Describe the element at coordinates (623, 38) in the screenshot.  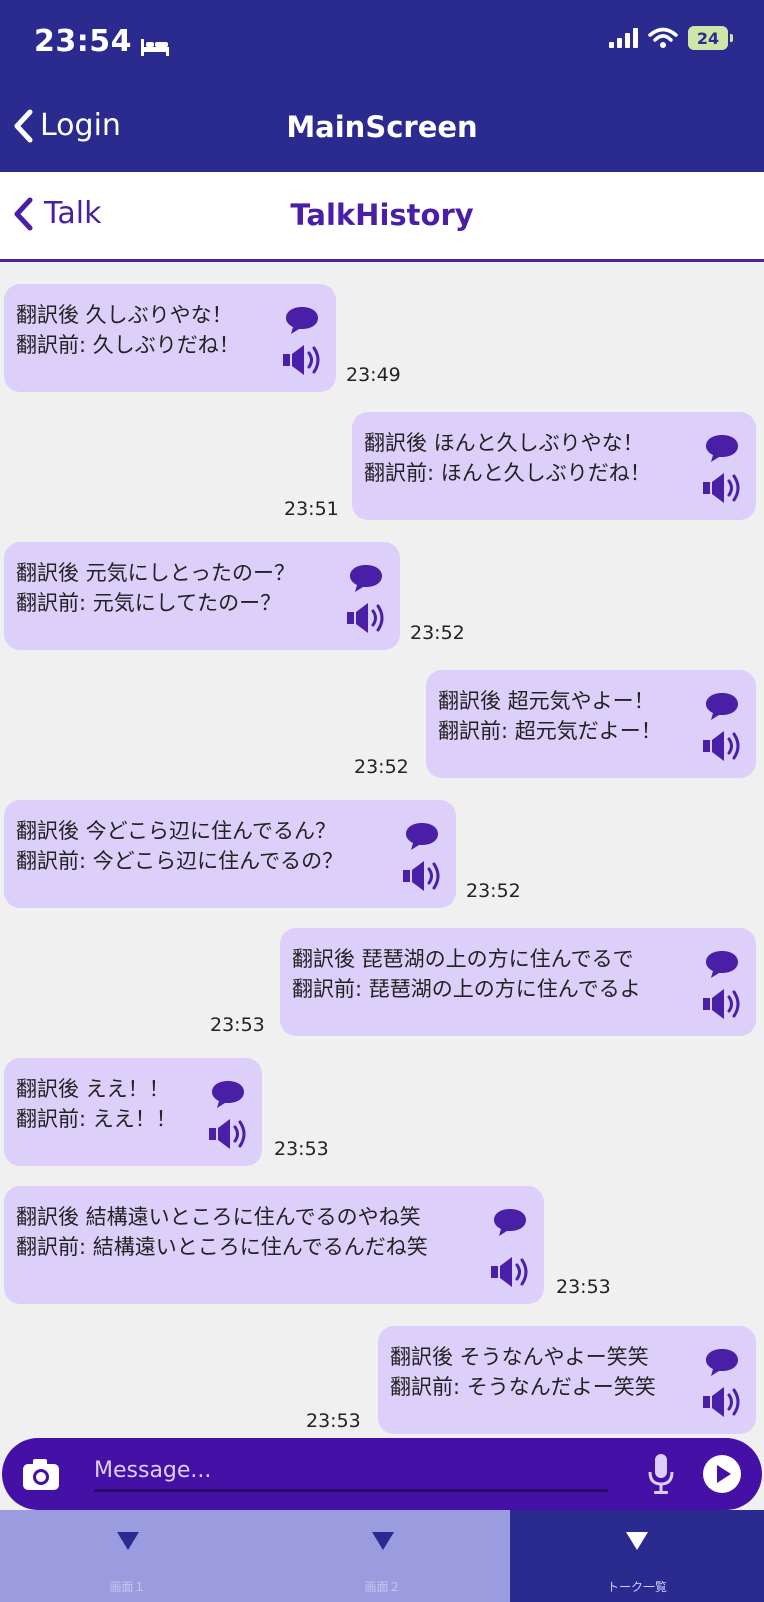
I see `signal-icon` at that location.